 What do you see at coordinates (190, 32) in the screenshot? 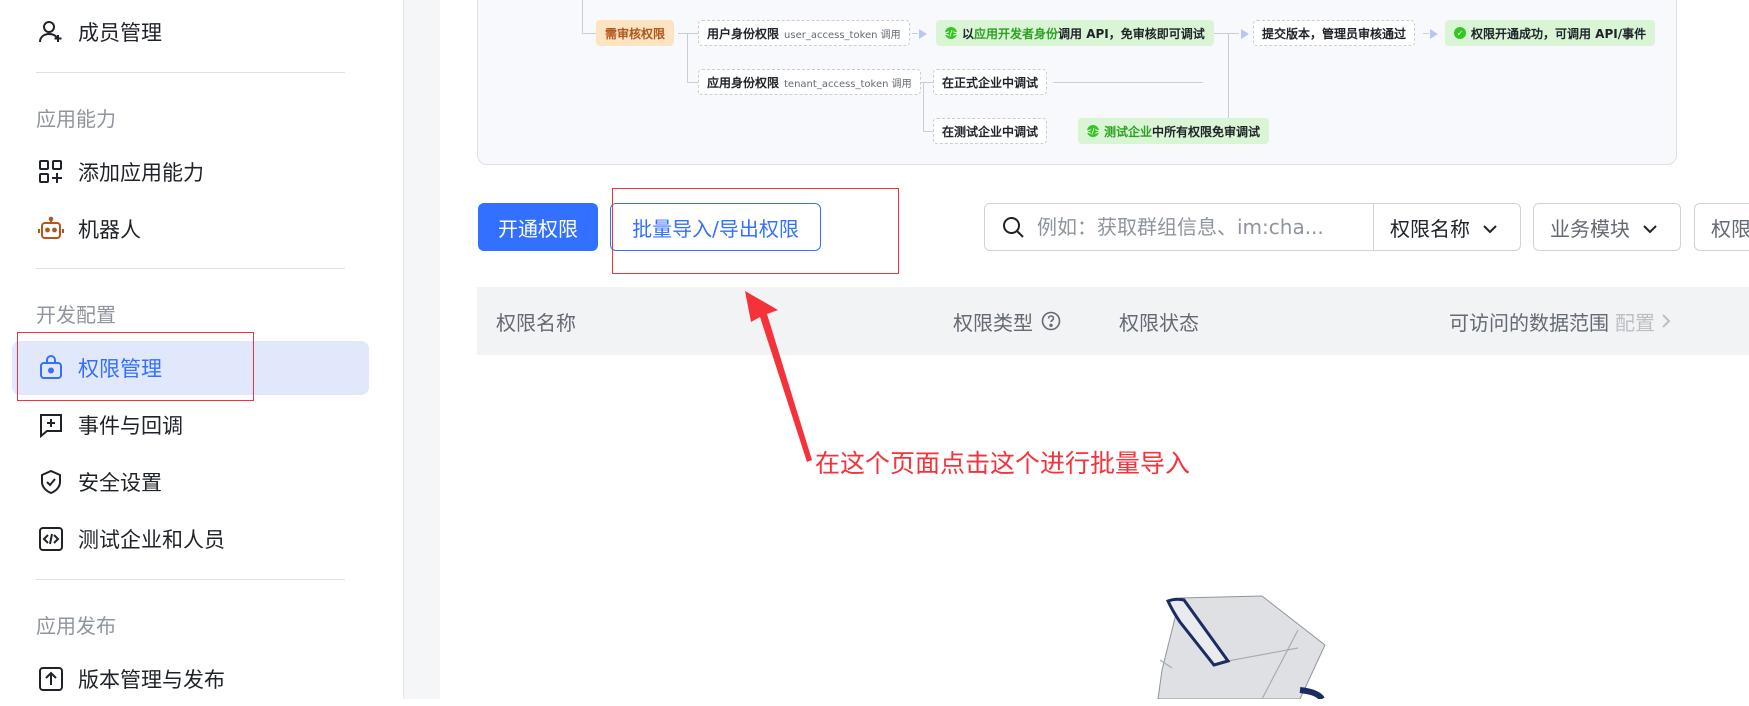
I see `sidebar-item-members: 成员管理` at bounding box center [190, 32].